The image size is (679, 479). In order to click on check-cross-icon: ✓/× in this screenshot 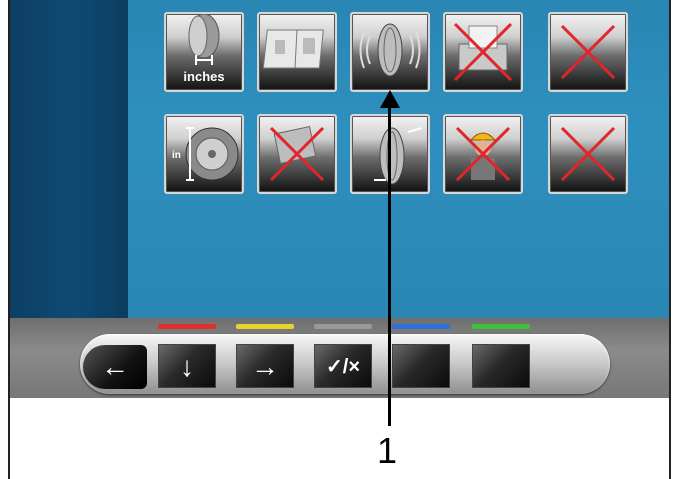, I will do `click(343, 367)`.